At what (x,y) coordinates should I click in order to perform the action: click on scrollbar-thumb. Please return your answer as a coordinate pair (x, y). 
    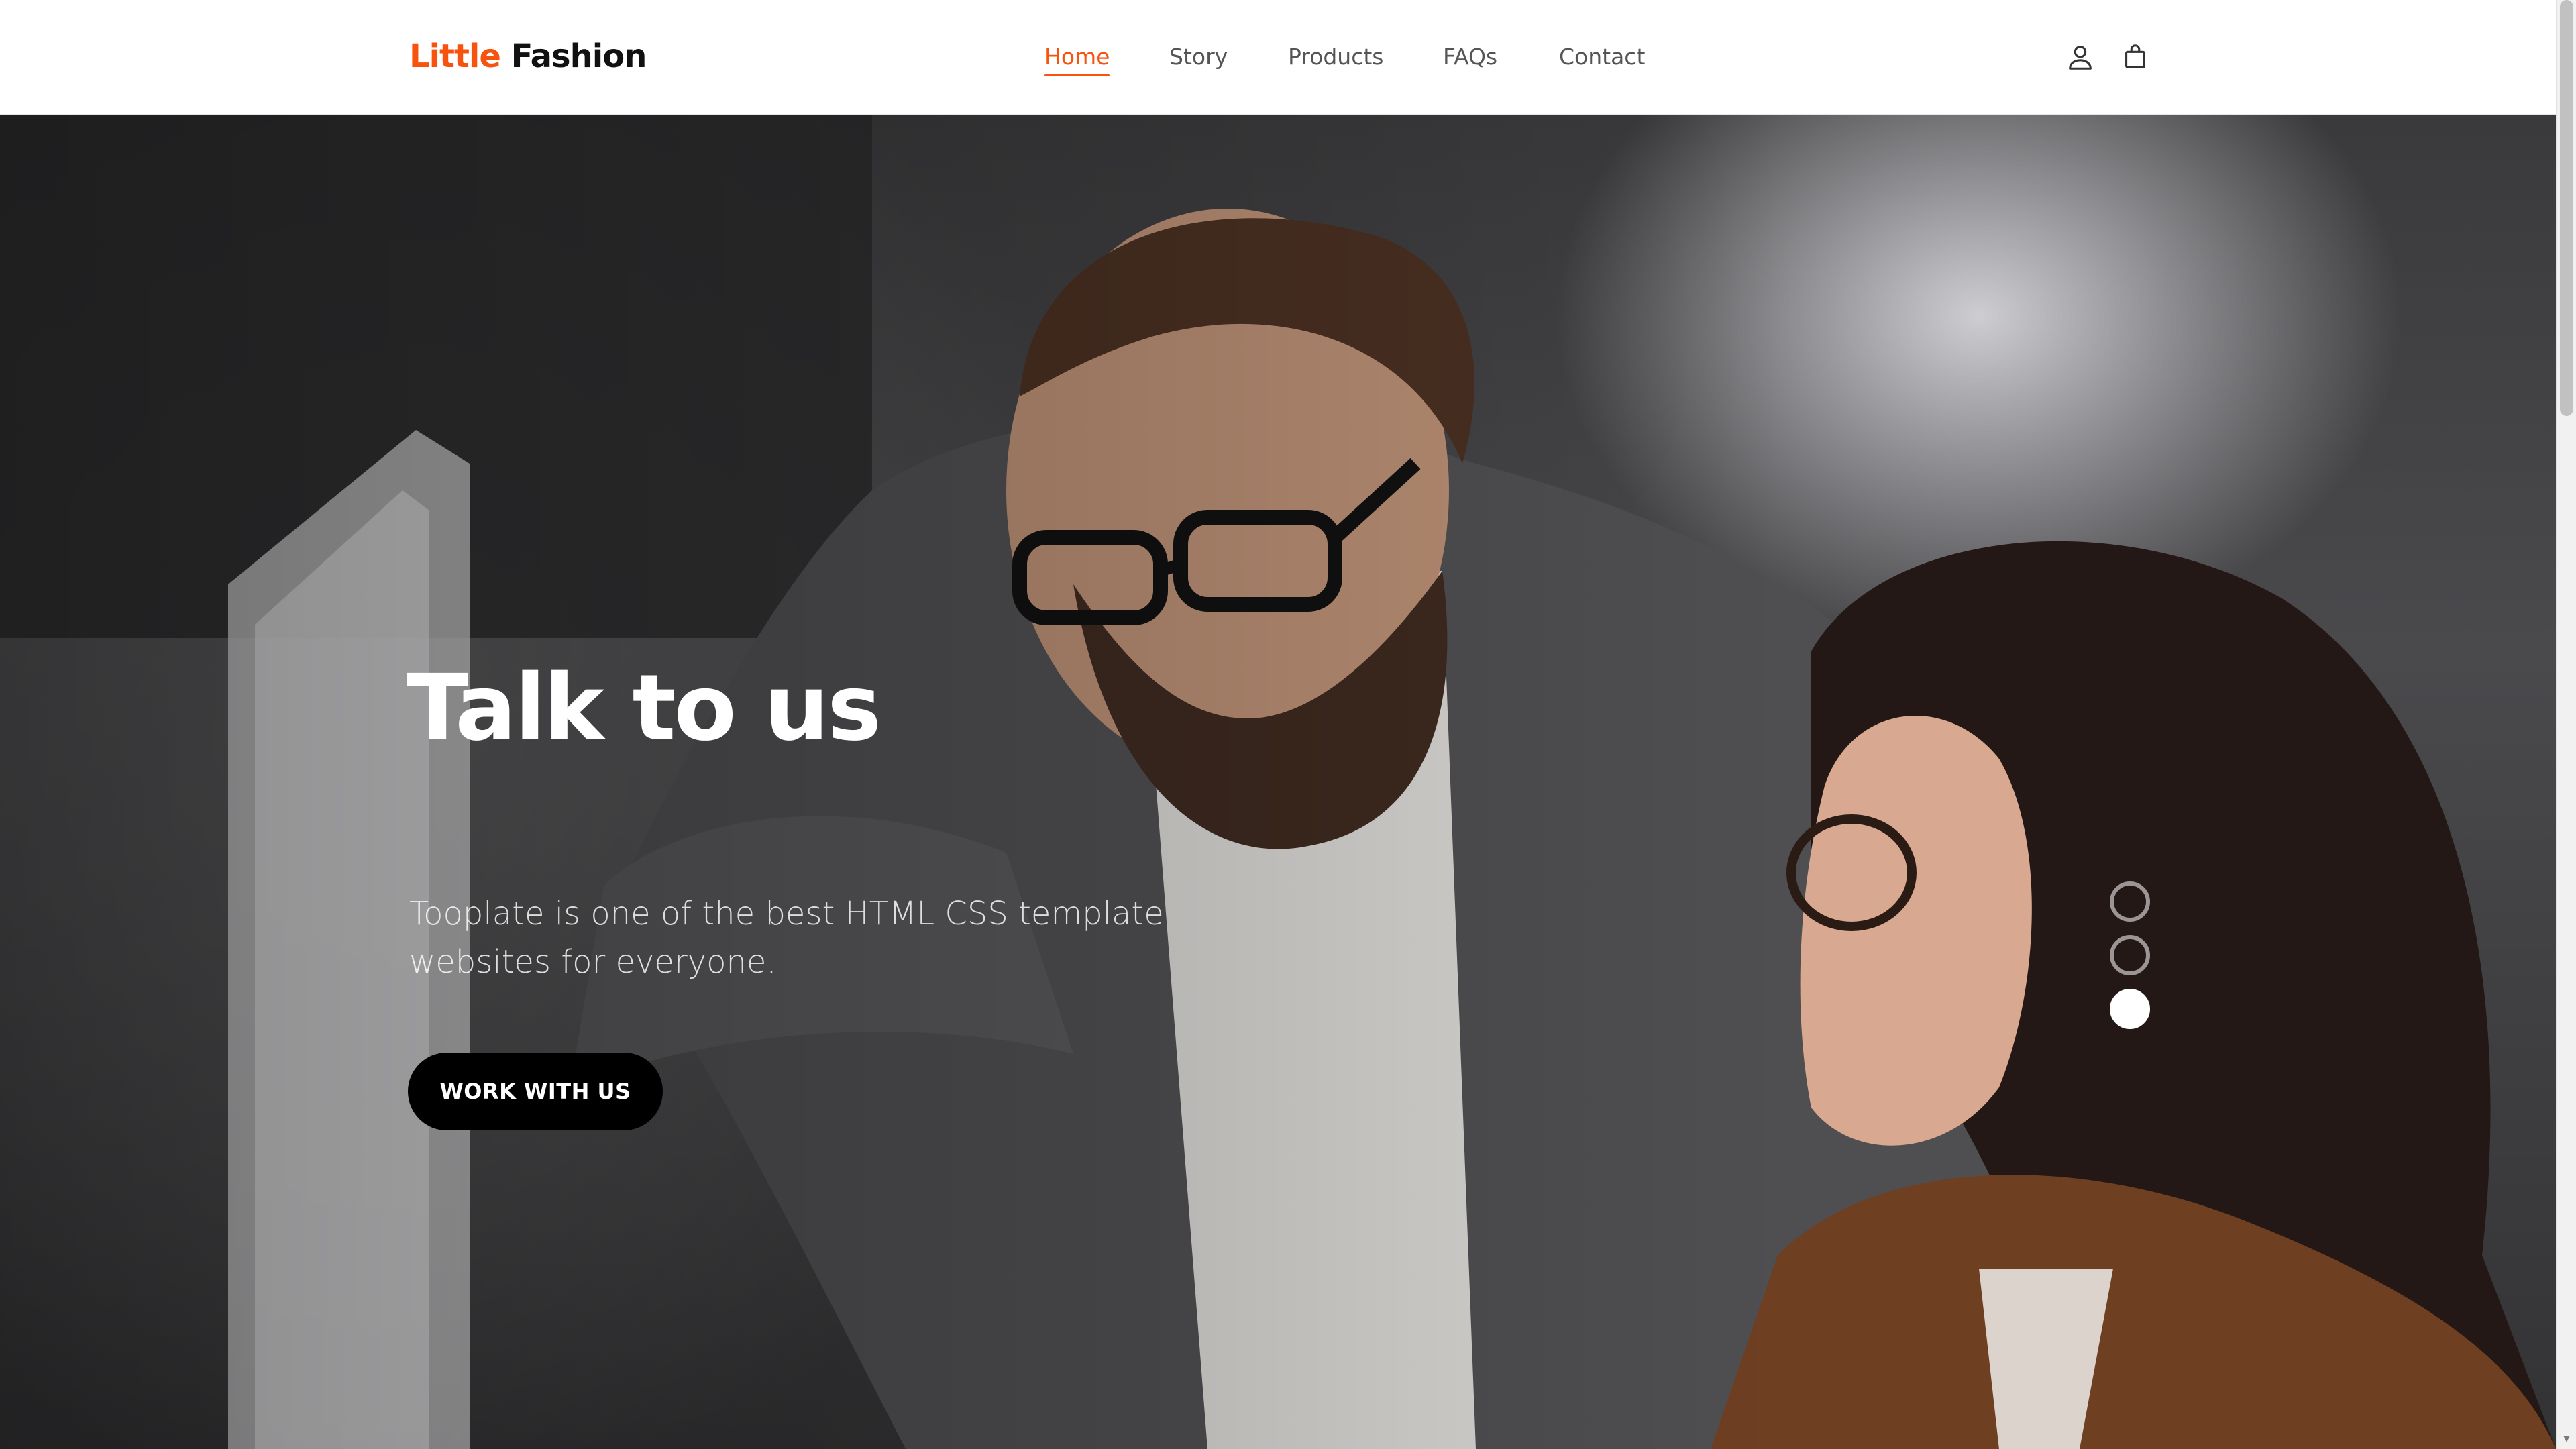
    Looking at the image, I should click on (2566, 208).